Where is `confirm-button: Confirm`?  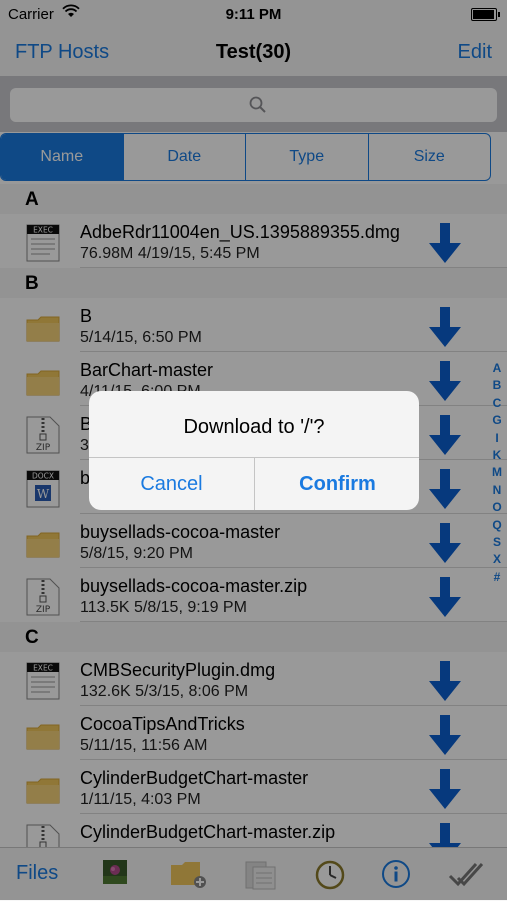
confirm-button: Confirm is located at coordinates (337, 484).